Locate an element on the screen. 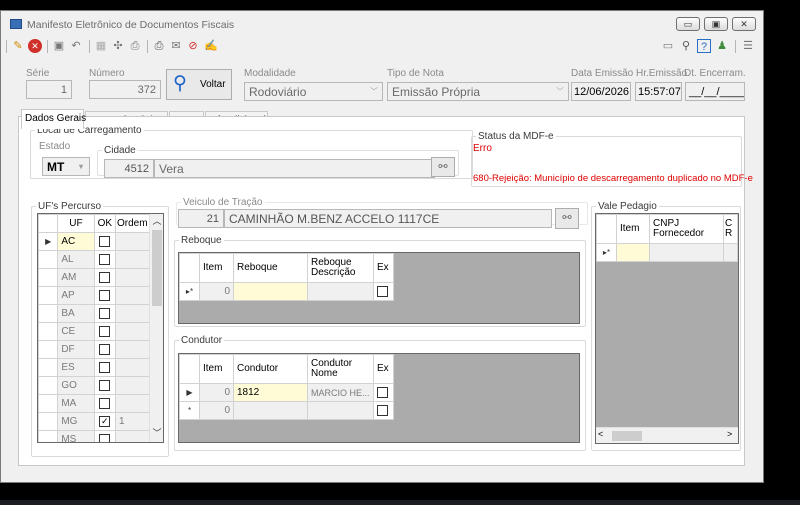 Image resolution: width=800 pixels, height=505 pixels. reboque-descricao-cell is located at coordinates (340, 291).